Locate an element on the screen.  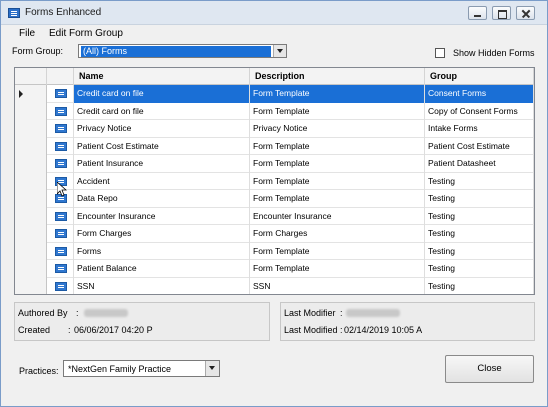
table-row: Data Repo Form Template Testing is located at coordinates (274, 199).